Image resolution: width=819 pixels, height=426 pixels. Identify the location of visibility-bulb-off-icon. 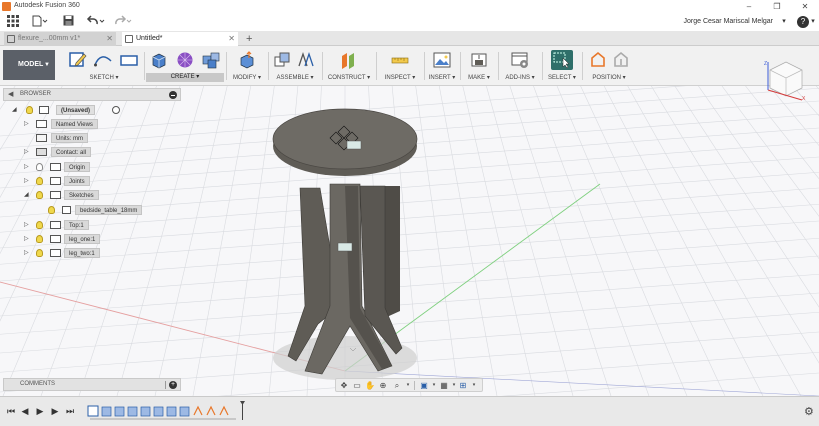
(39, 167).